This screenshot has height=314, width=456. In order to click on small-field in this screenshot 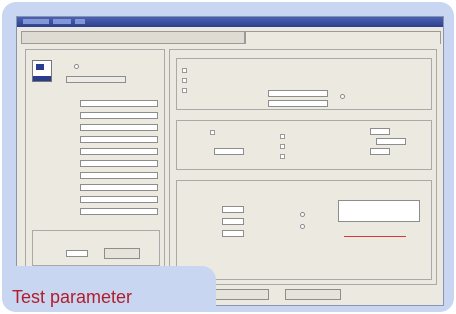, I will do `click(77, 253)`.